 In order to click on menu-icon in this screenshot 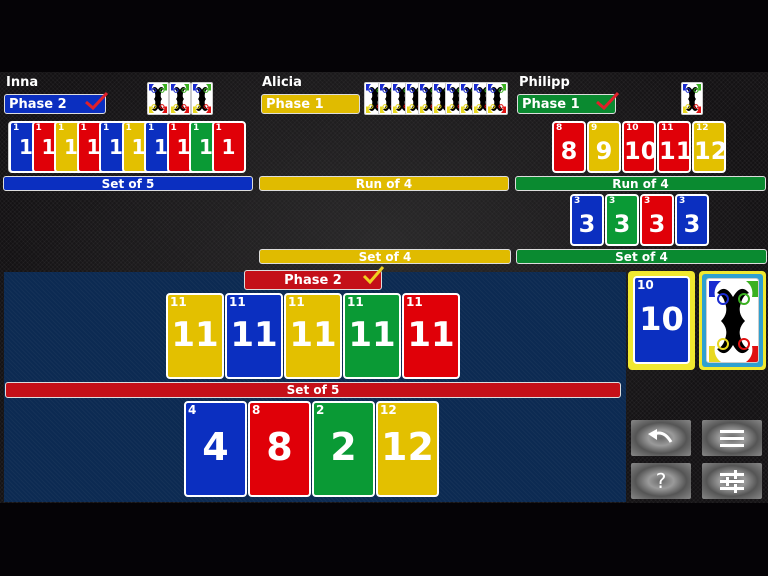, I will do `click(732, 438)`.